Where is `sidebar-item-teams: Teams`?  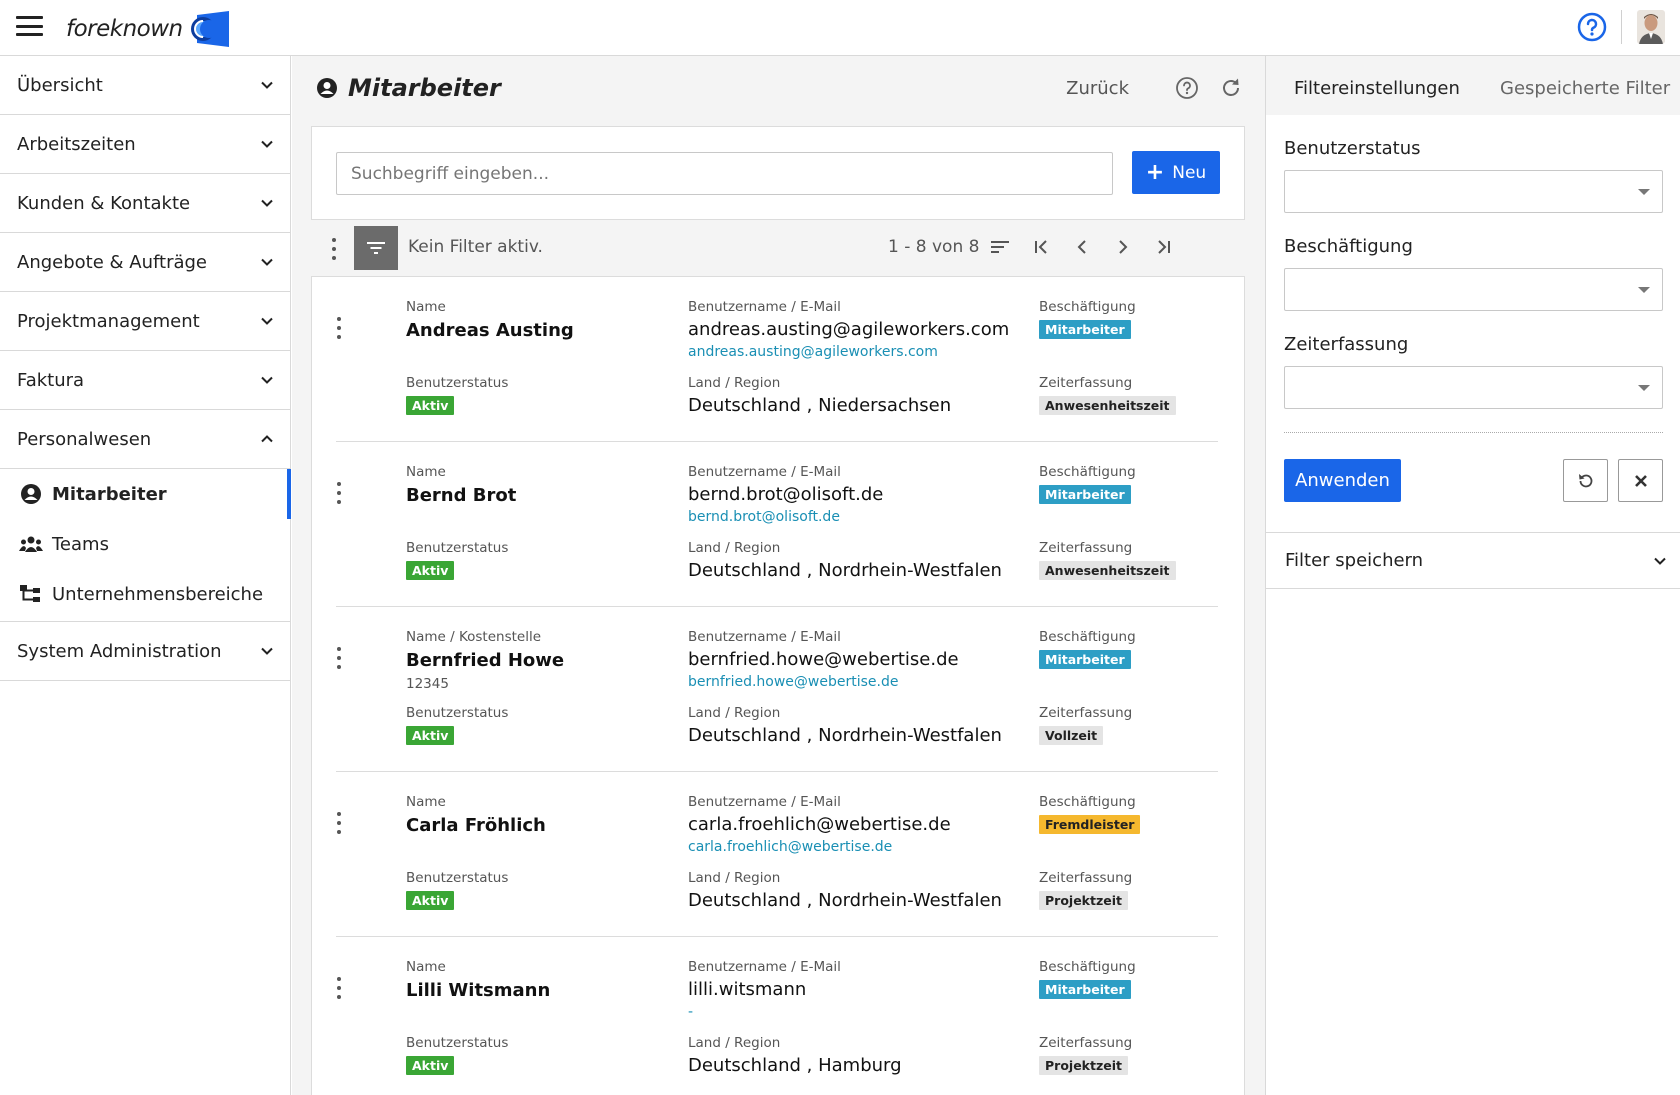 sidebar-item-teams: Teams is located at coordinates (145, 544).